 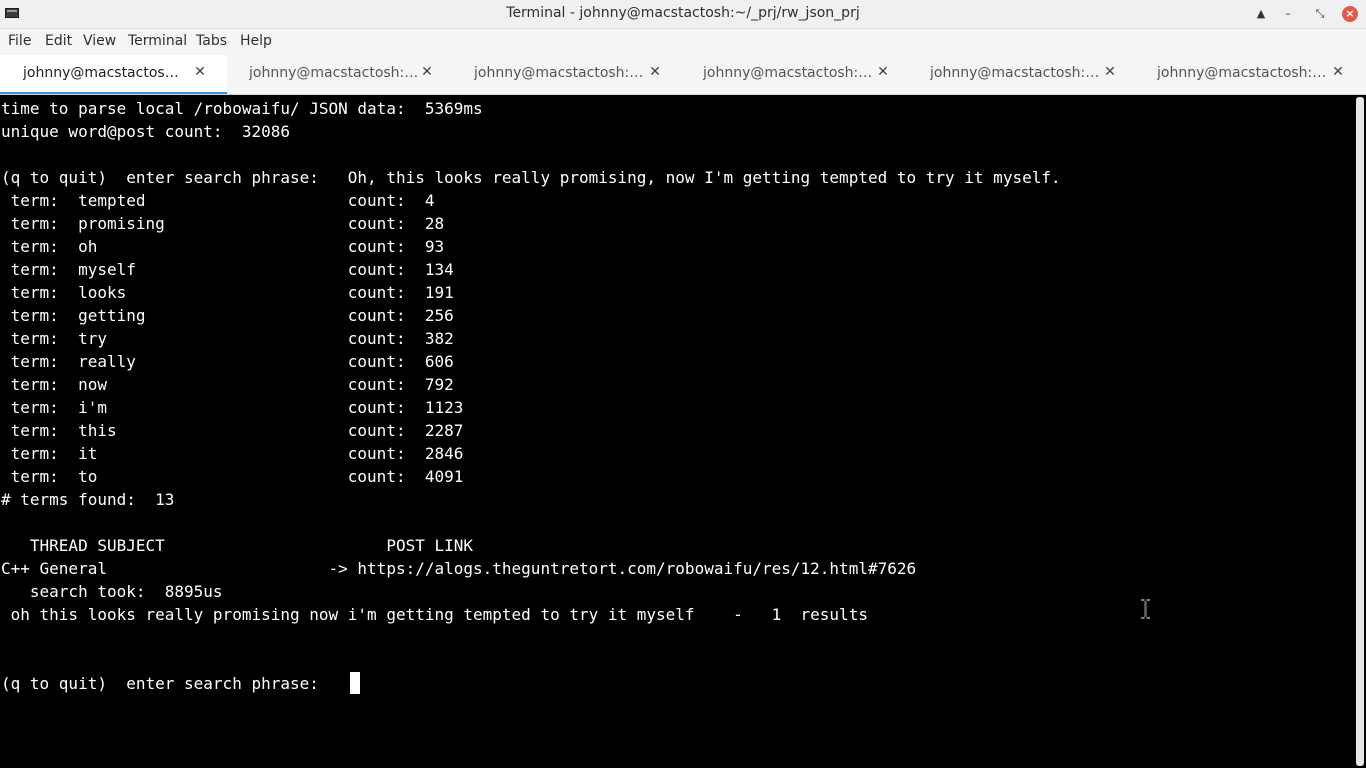 What do you see at coordinates (227, 269) in the screenshot?
I see `terminal-line: term: myself count: 134` at bounding box center [227, 269].